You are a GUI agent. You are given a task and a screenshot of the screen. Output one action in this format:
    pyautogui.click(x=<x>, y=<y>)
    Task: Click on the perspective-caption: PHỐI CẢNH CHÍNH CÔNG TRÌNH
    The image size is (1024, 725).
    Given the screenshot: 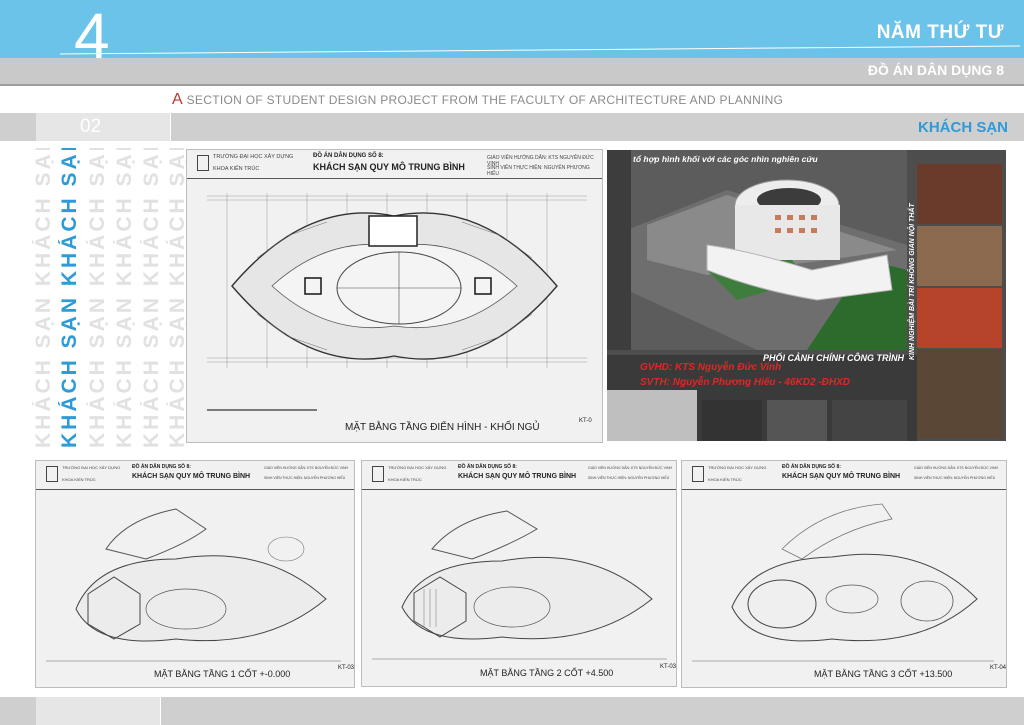 What is the action you would take?
    pyautogui.click(x=833, y=358)
    